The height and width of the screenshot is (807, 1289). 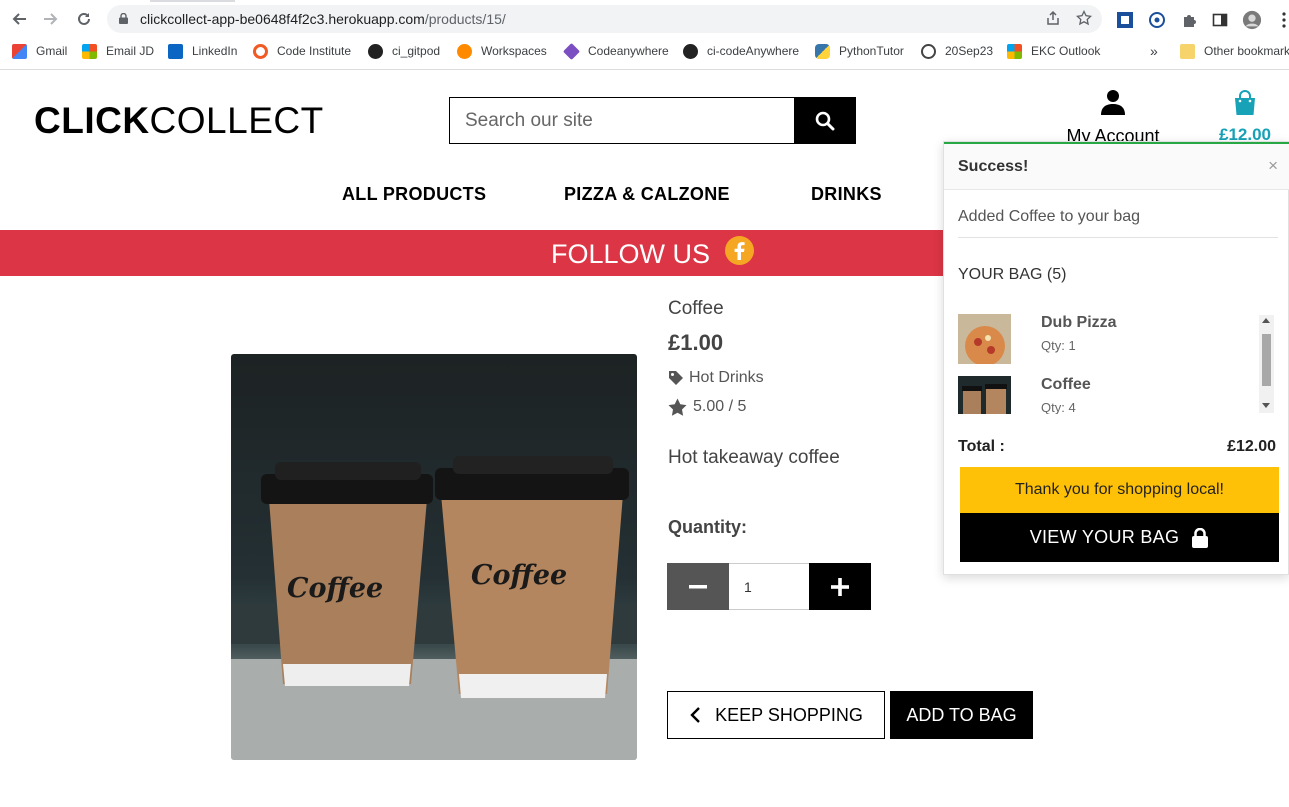 I want to click on bag-item: Dub Pizza Qty: 1, so click(x=1108, y=340).